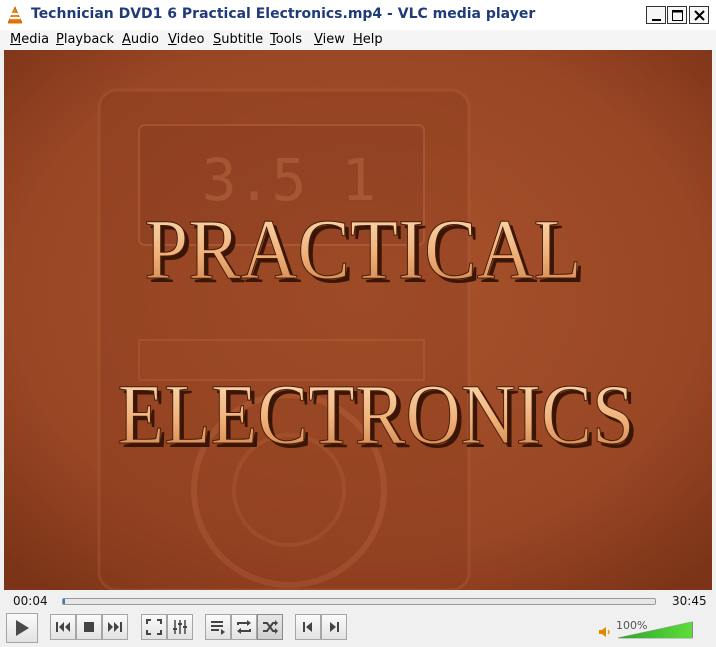  I want to click on maximize-button, so click(677, 15).